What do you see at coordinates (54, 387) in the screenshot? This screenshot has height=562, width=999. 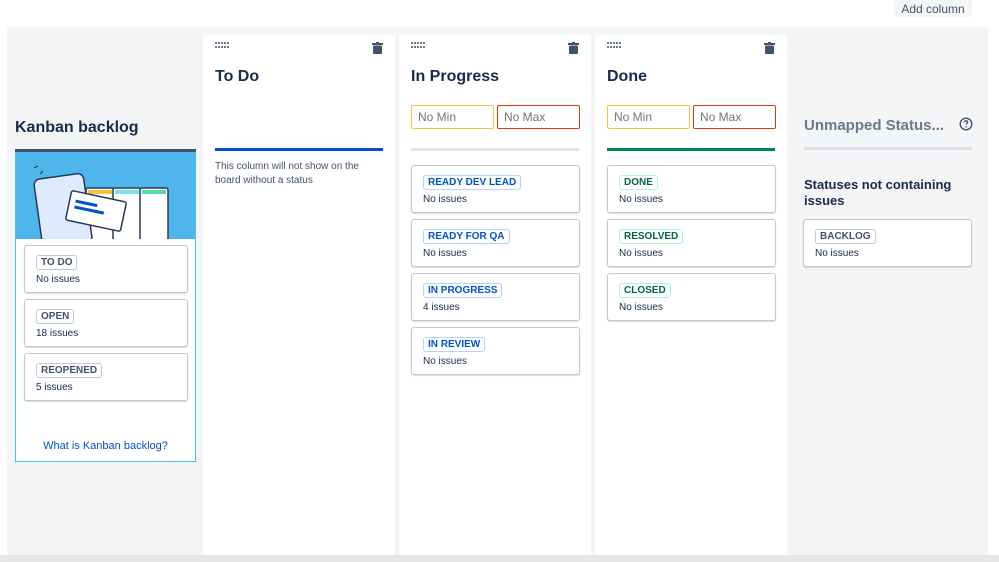 I see `issue-count: 5 issues` at bounding box center [54, 387].